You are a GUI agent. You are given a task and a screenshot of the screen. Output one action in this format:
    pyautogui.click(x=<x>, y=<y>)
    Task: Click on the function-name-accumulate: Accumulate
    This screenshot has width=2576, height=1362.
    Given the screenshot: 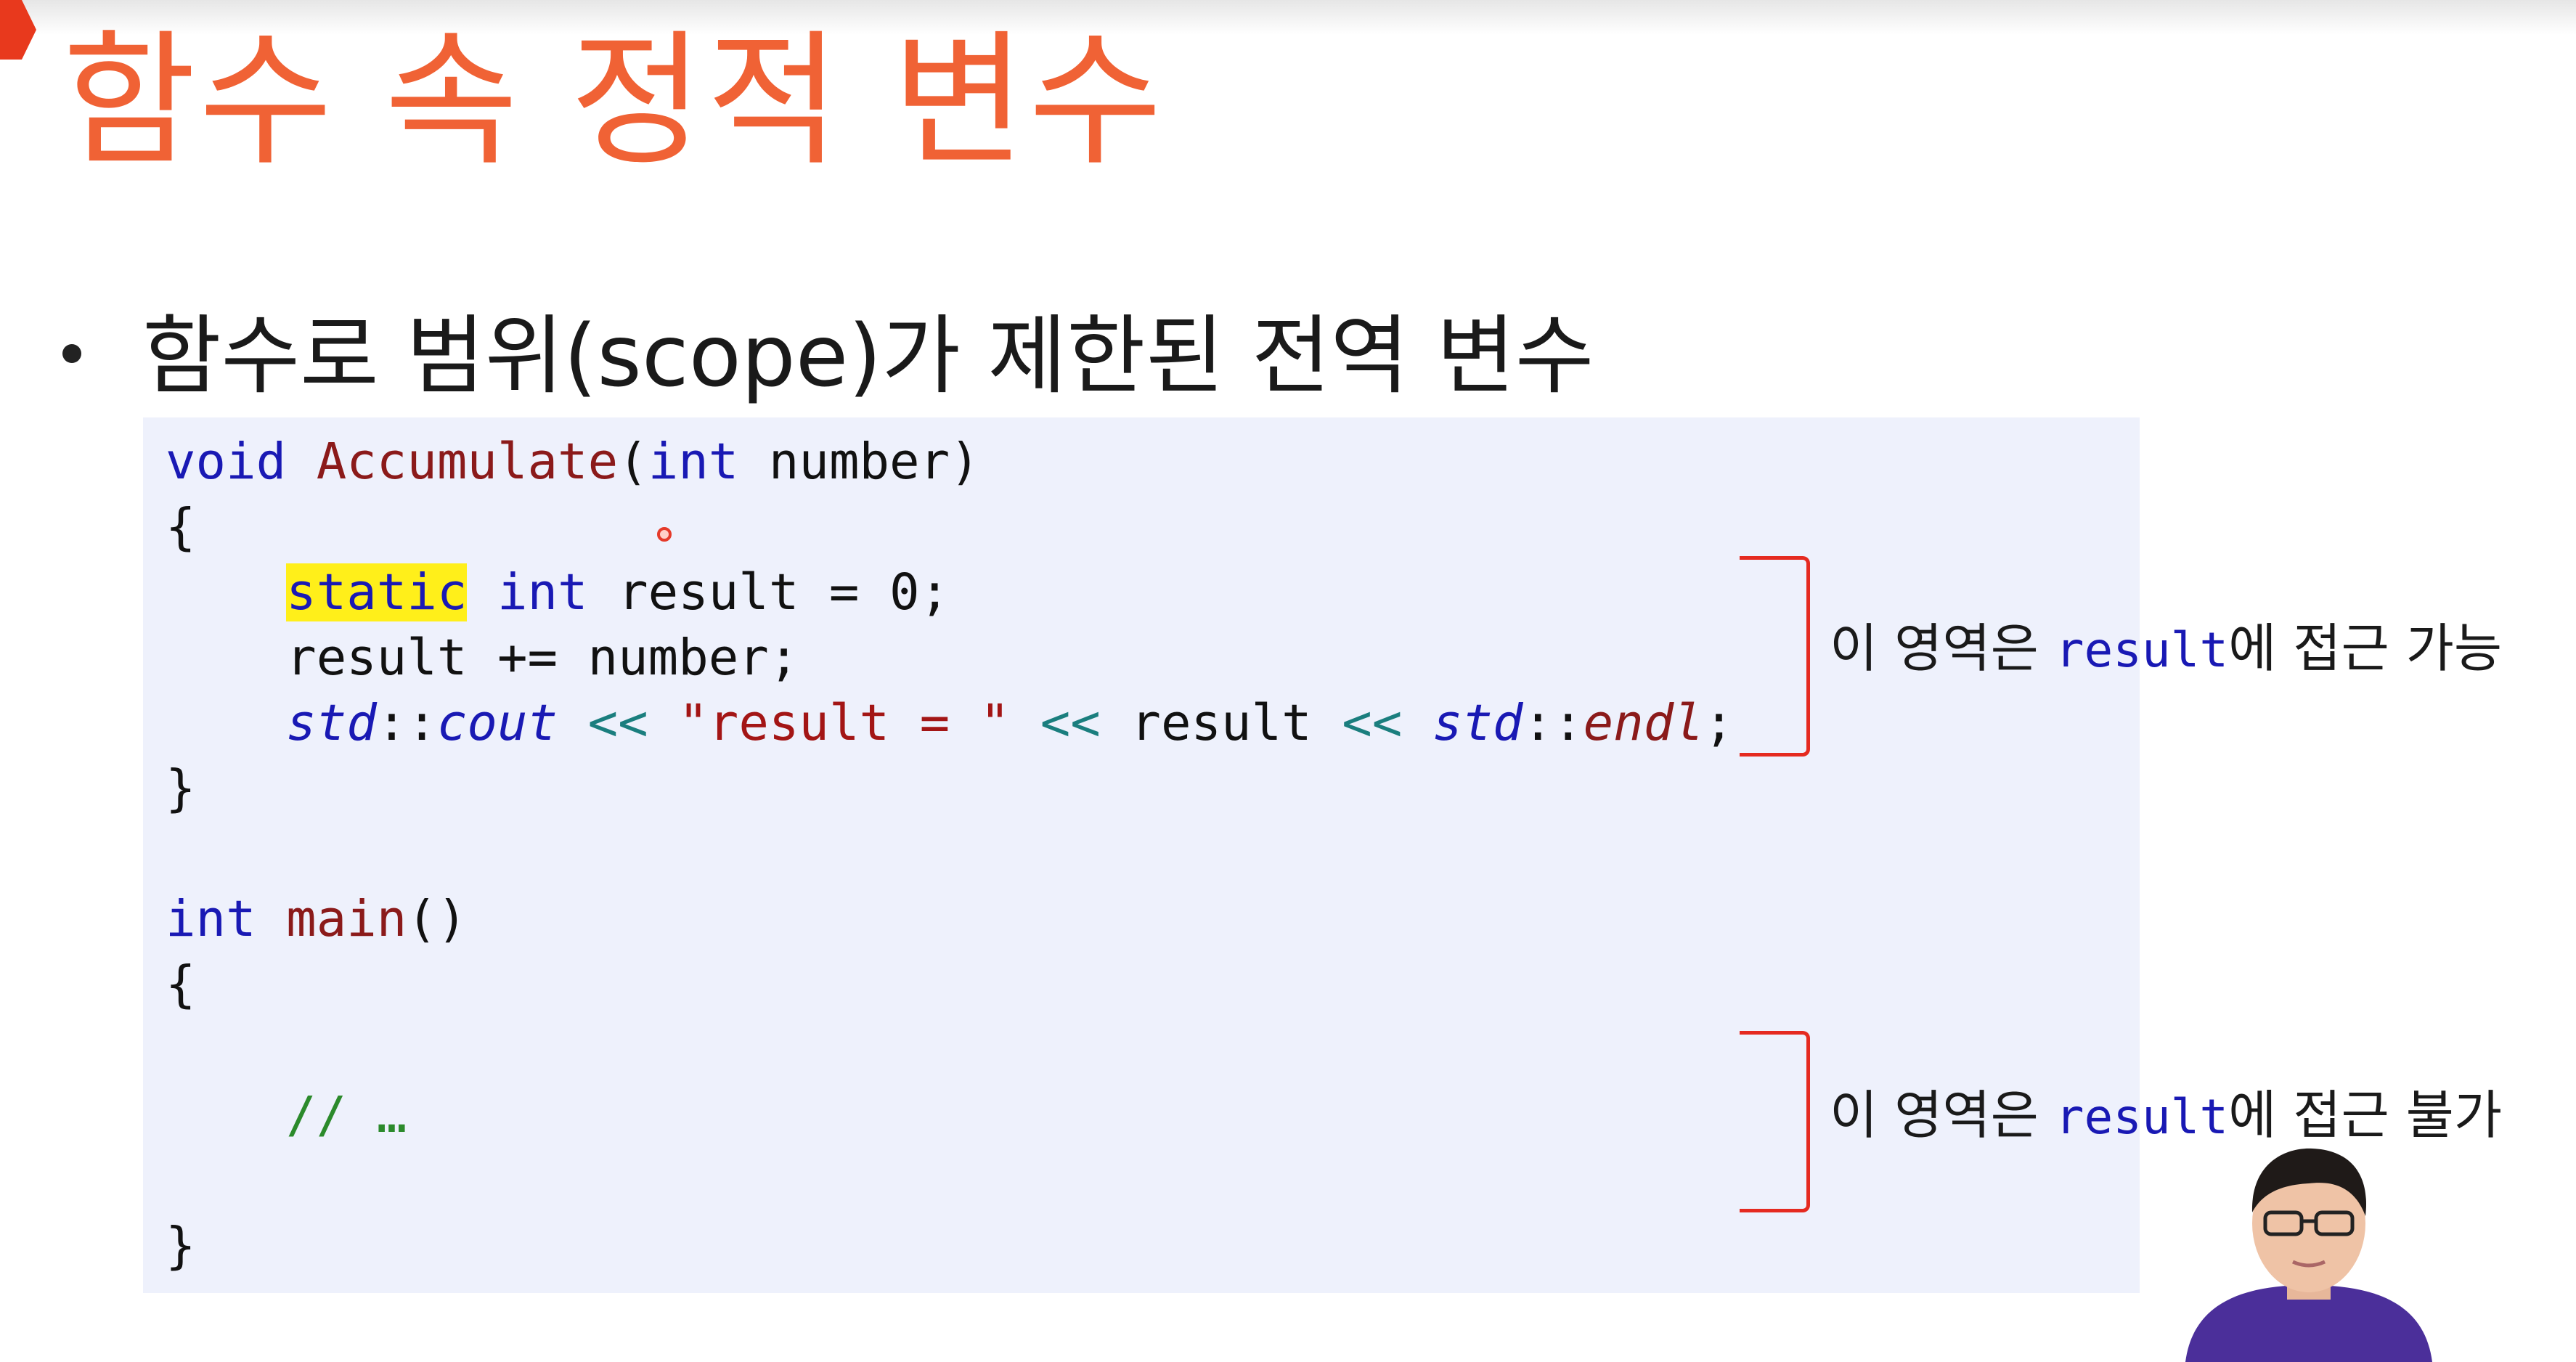 What is the action you would take?
    pyautogui.click(x=467, y=462)
    